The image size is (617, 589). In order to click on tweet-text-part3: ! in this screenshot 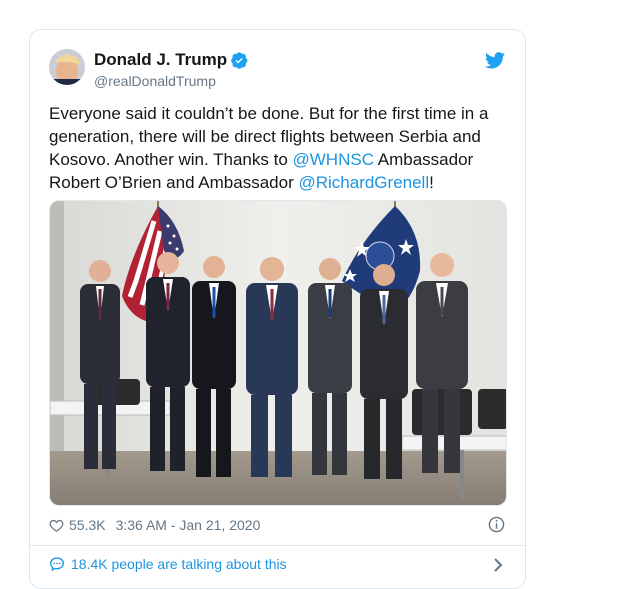, I will do `click(431, 182)`.